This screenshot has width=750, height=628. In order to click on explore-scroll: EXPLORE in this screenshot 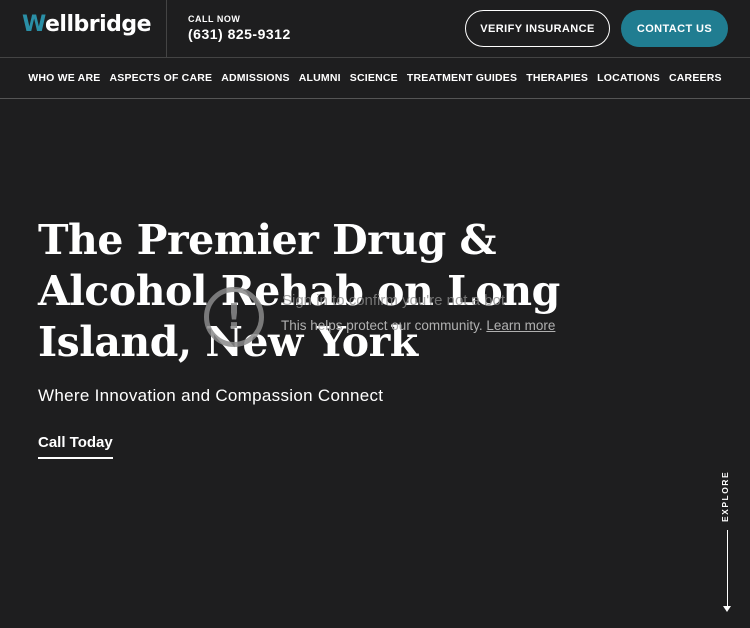, I will do `click(728, 542)`.